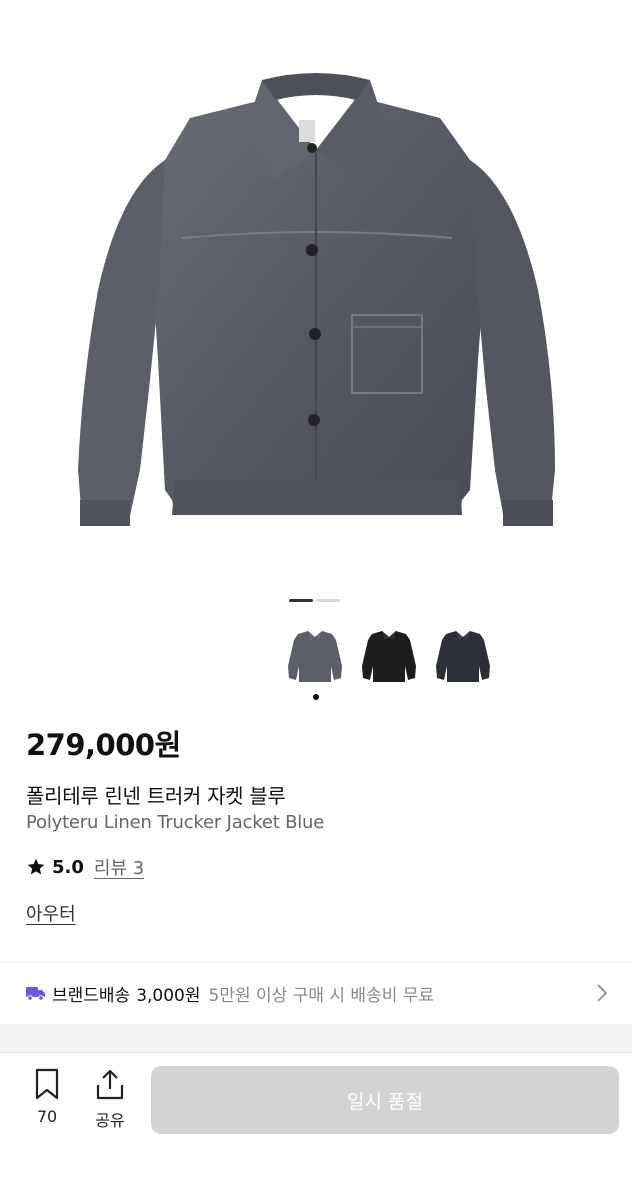  I want to click on pager-segment, so click(328, 600).